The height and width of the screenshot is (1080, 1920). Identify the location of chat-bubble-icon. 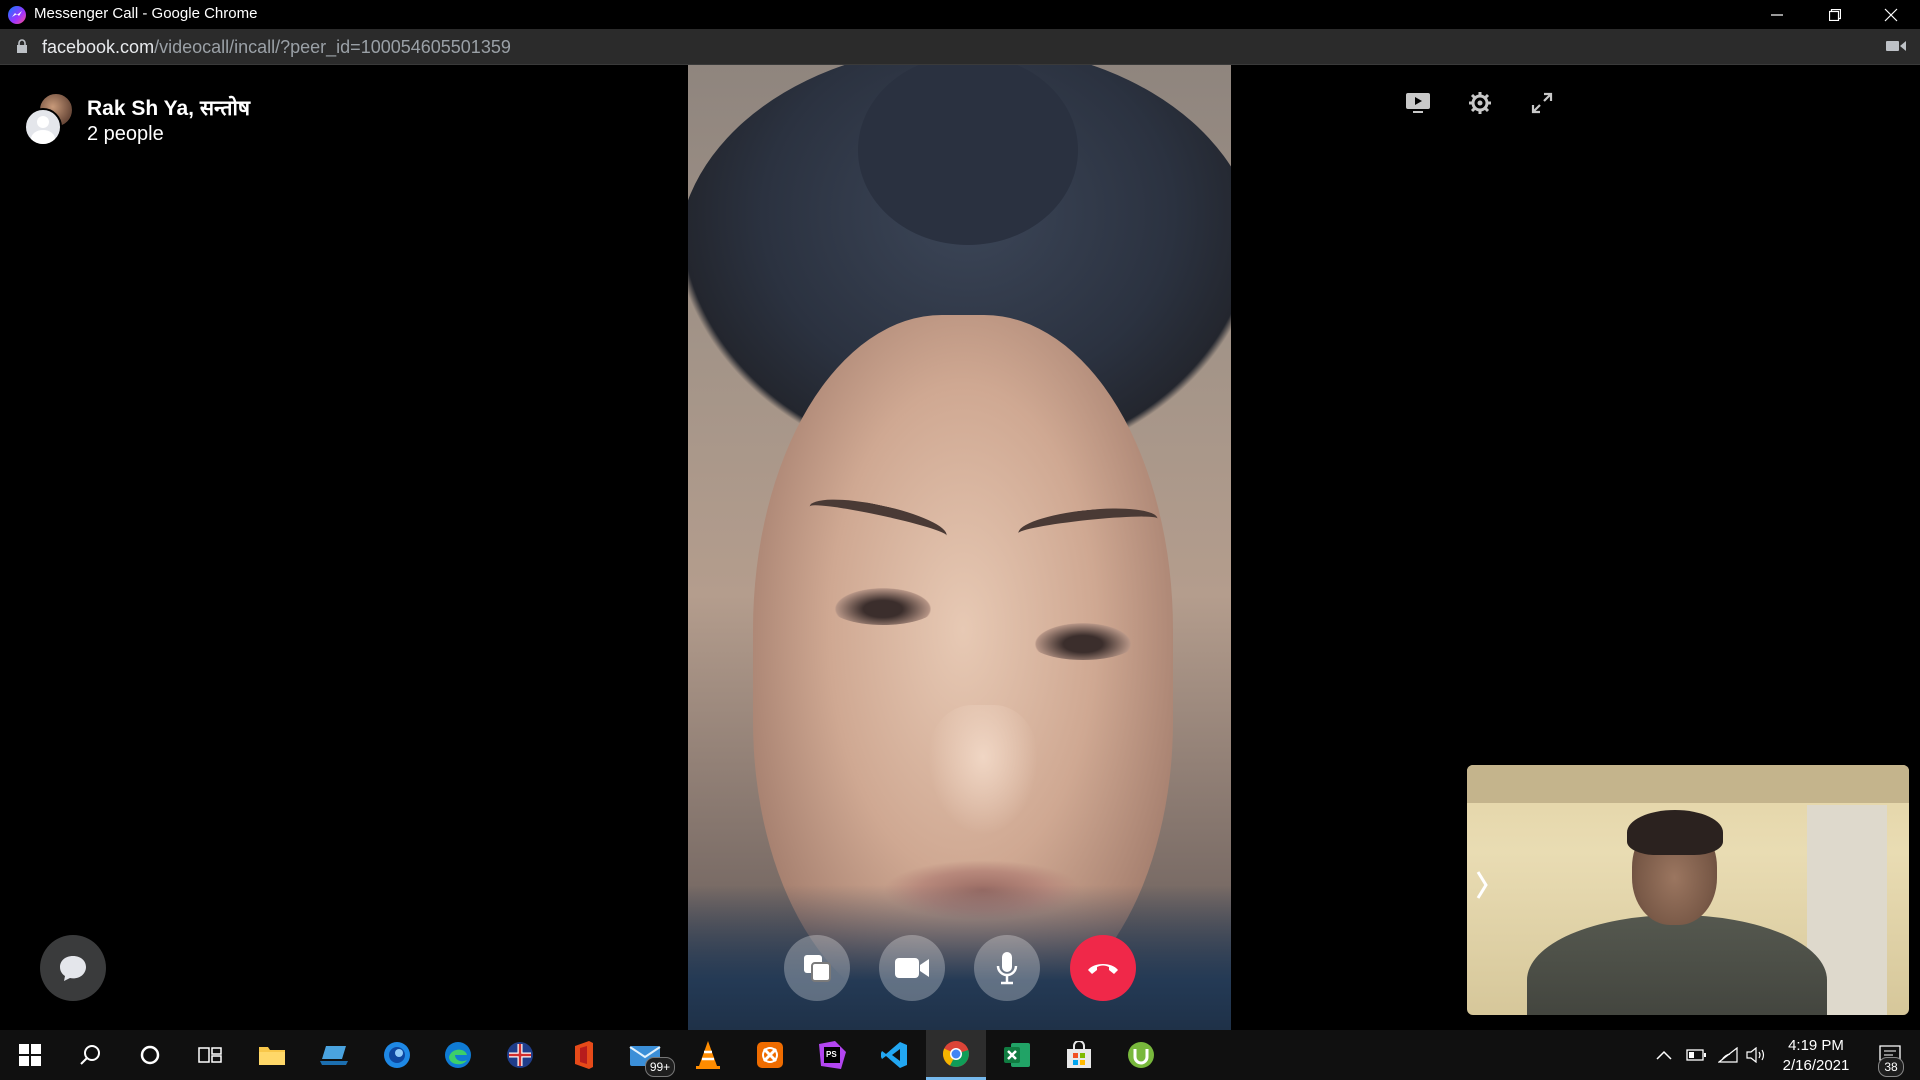
(73, 968).